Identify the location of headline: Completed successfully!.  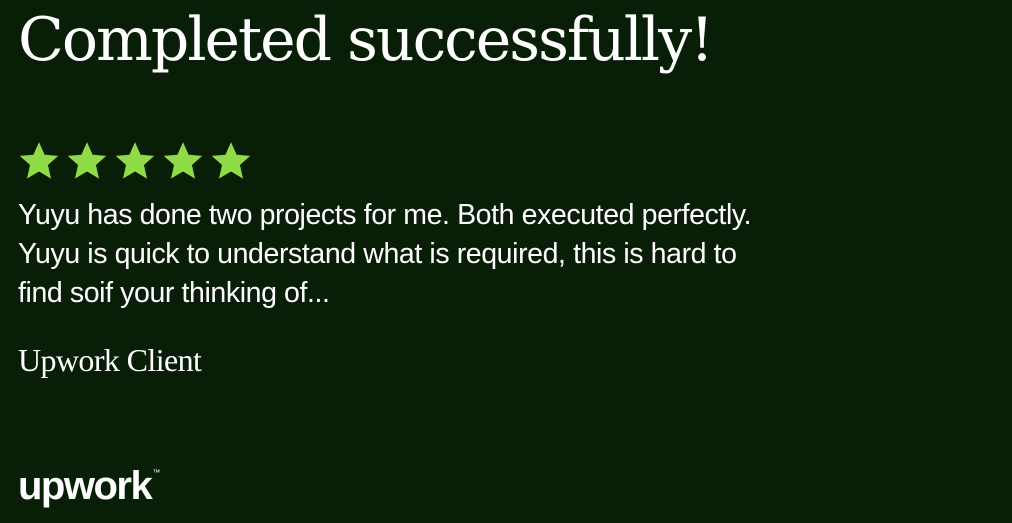
(366, 40).